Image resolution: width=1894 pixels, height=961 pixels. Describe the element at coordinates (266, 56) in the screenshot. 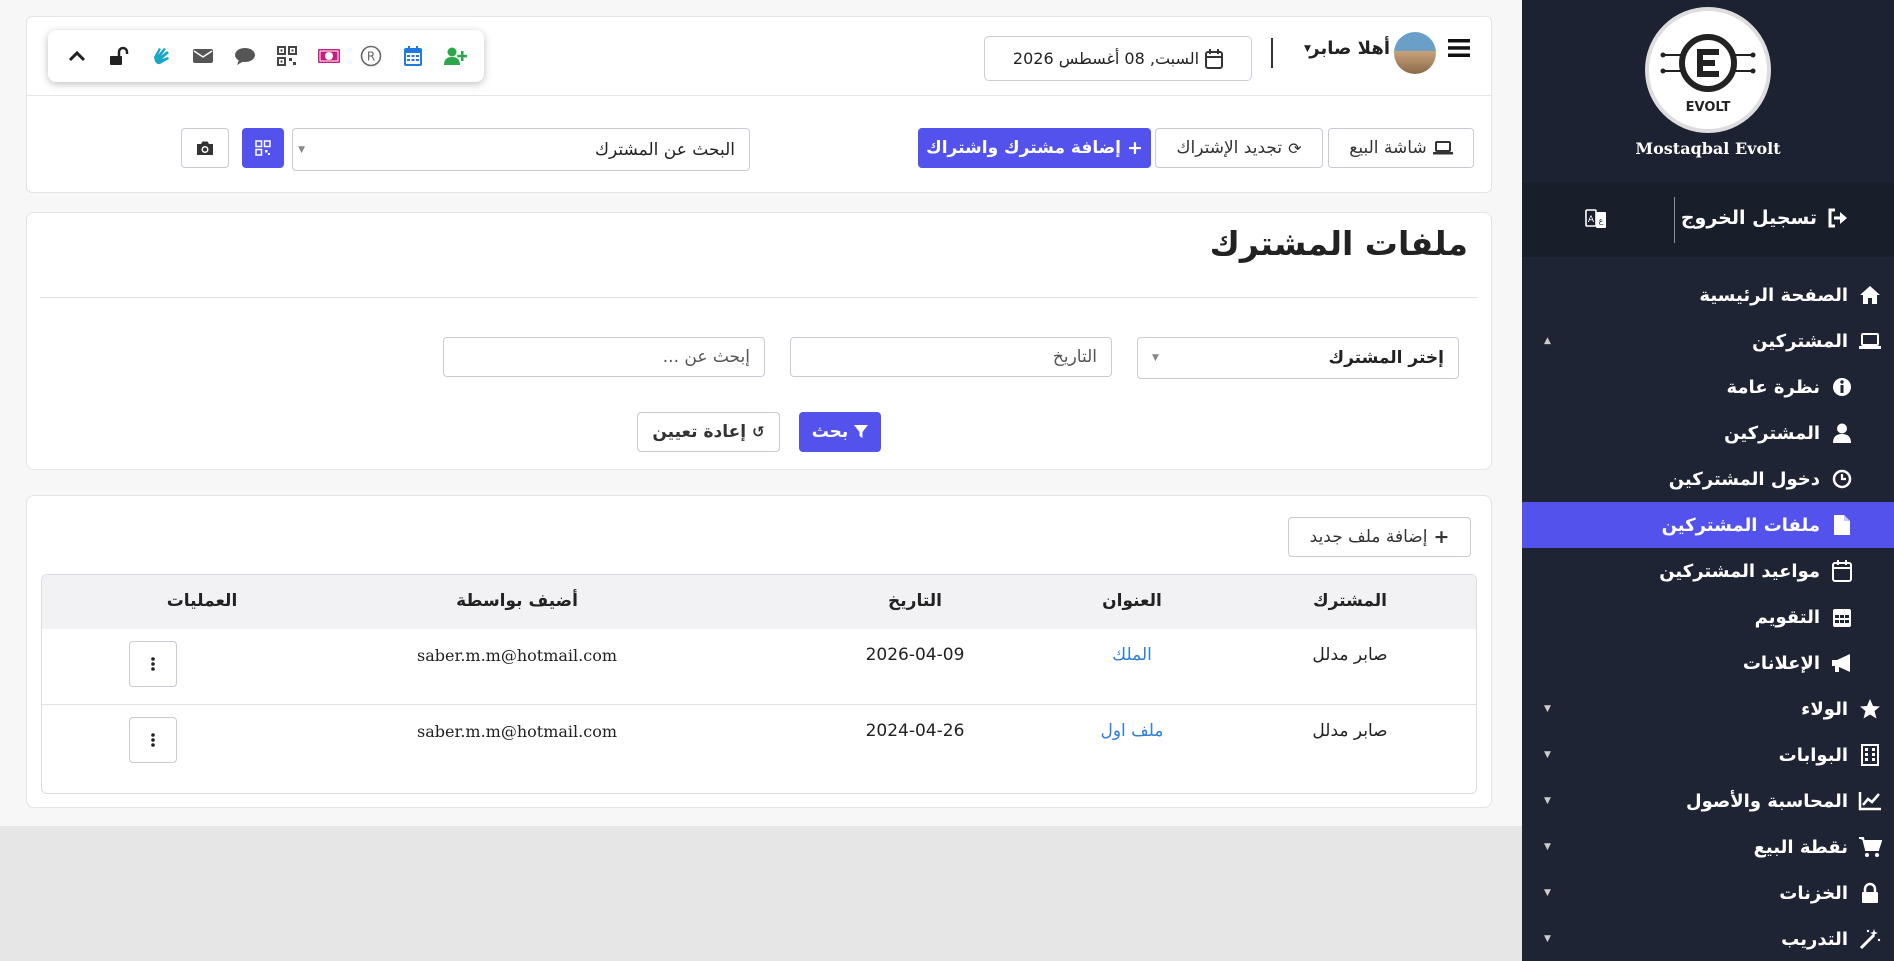

I see `quick-toolbar: R` at that location.